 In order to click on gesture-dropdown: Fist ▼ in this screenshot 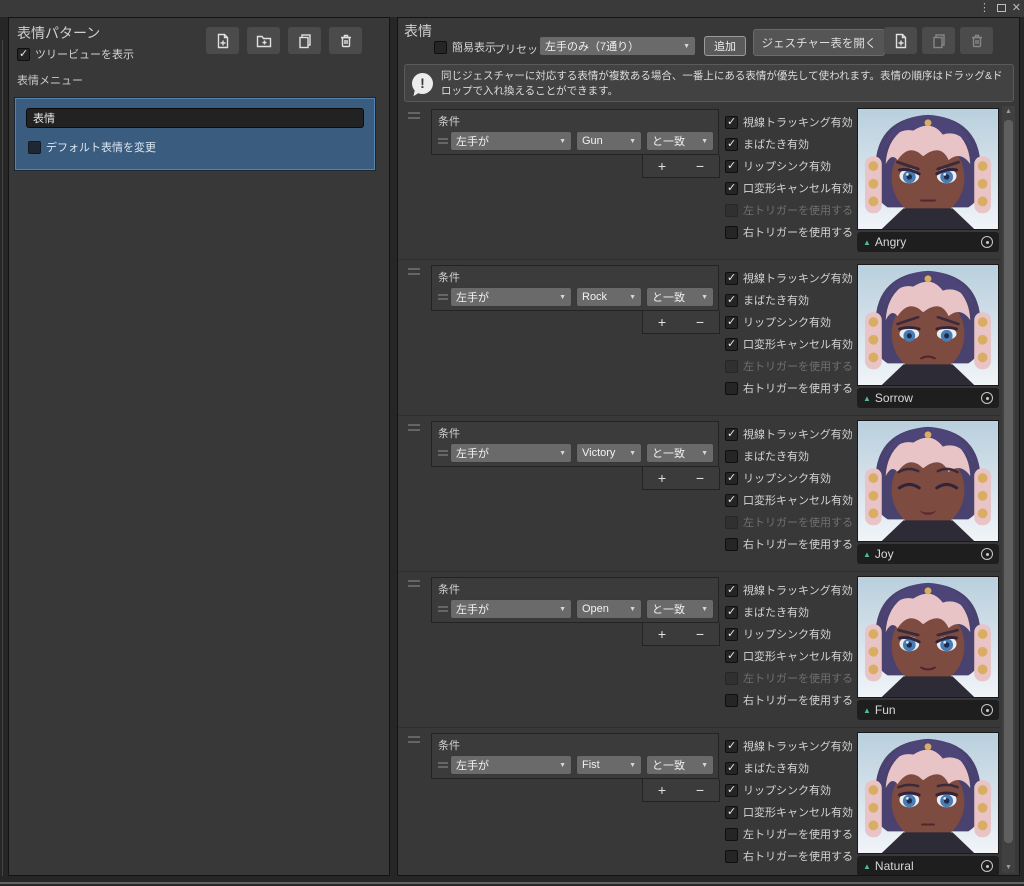, I will do `click(609, 765)`.